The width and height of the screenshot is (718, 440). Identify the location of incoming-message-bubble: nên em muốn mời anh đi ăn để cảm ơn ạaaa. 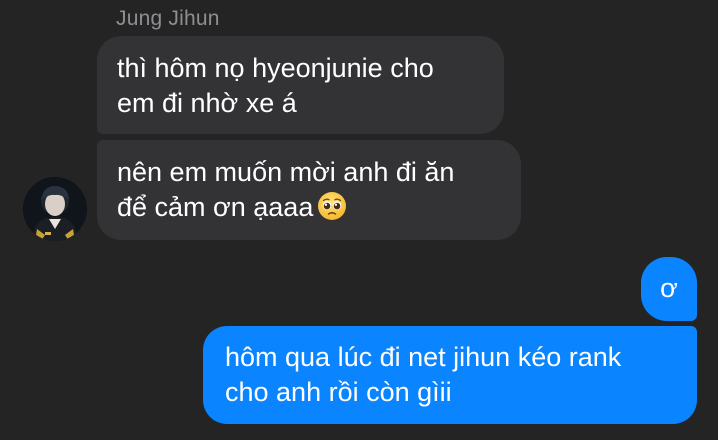
(309, 190).